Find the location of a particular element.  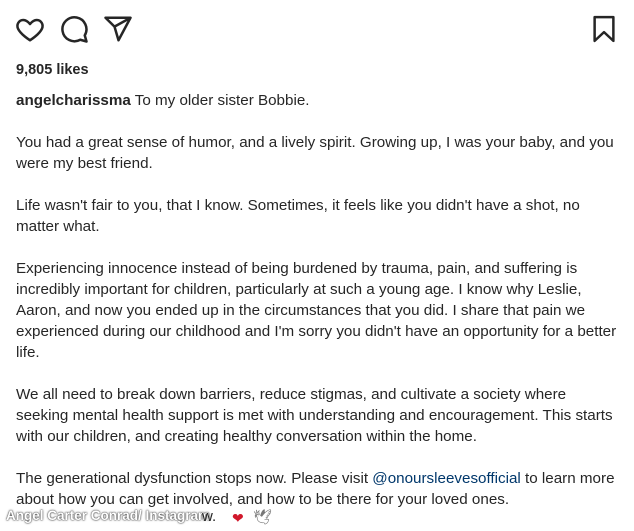

save-bookmark-icon is located at coordinates (604, 29).